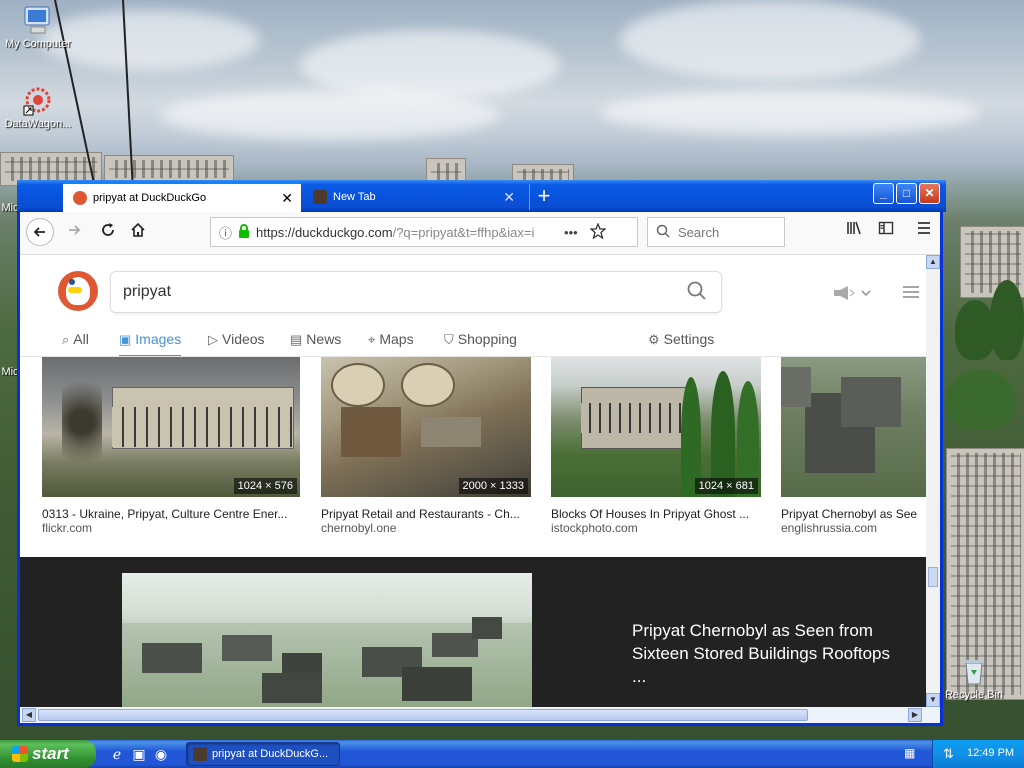 This screenshot has height=768, width=1024. I want to click on query-input: pripyat, so click(416, 292).